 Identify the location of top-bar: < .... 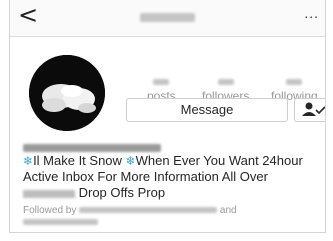
(167, 18).